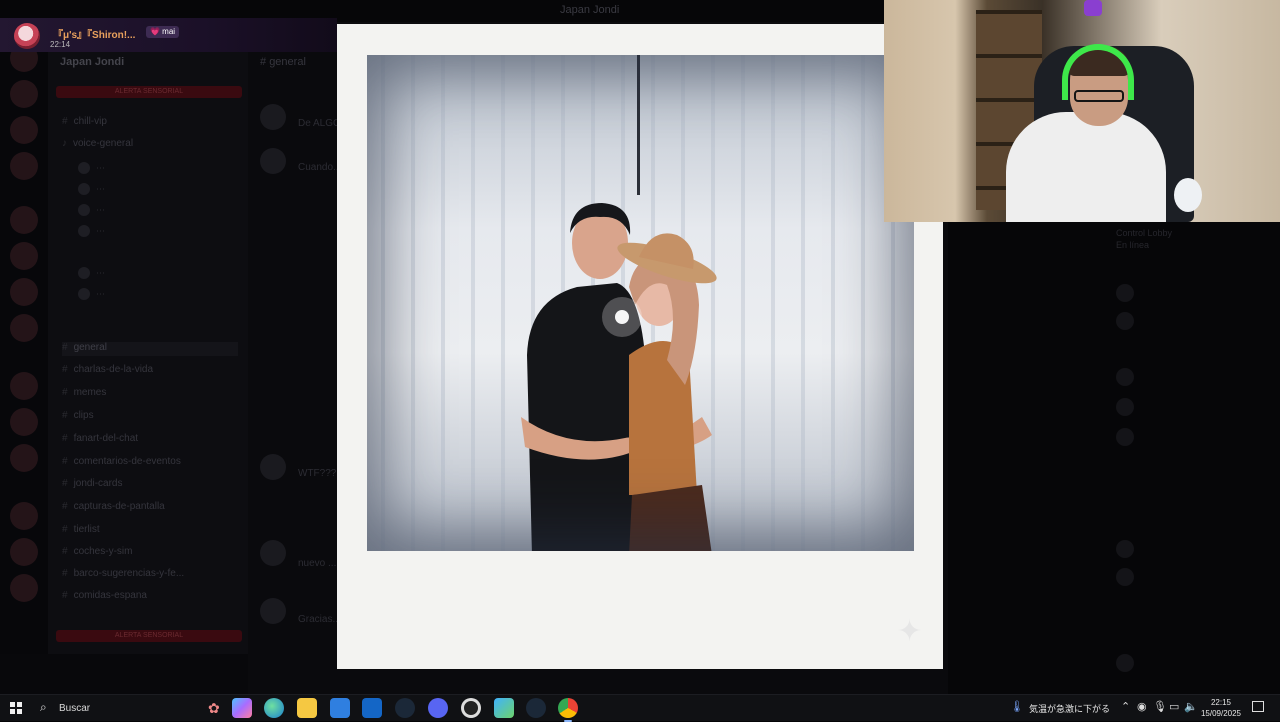  I want to click on network-icon: ▭, so click(1174, 706).